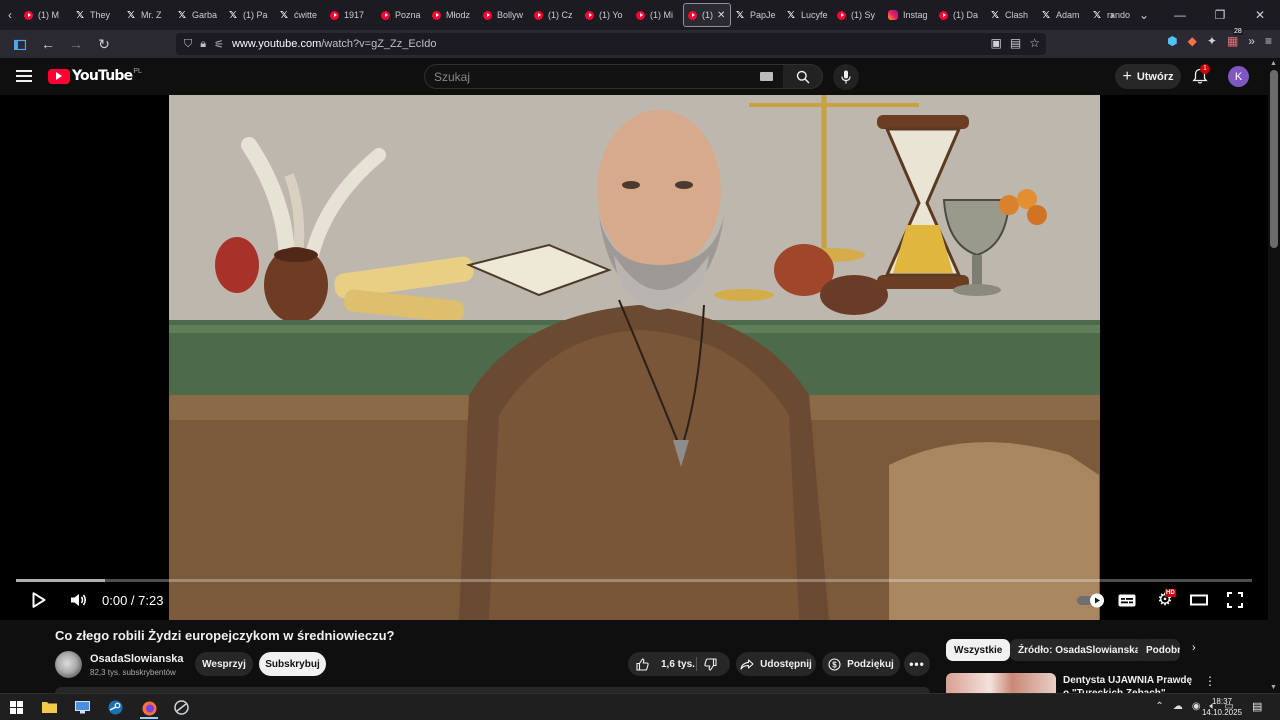 This screenshot has height=720, width=1280. What do you see at coordinates (776, 664) in the screenshot?
I see `share-button: Udostępnij` at bounding box center [776, 664].